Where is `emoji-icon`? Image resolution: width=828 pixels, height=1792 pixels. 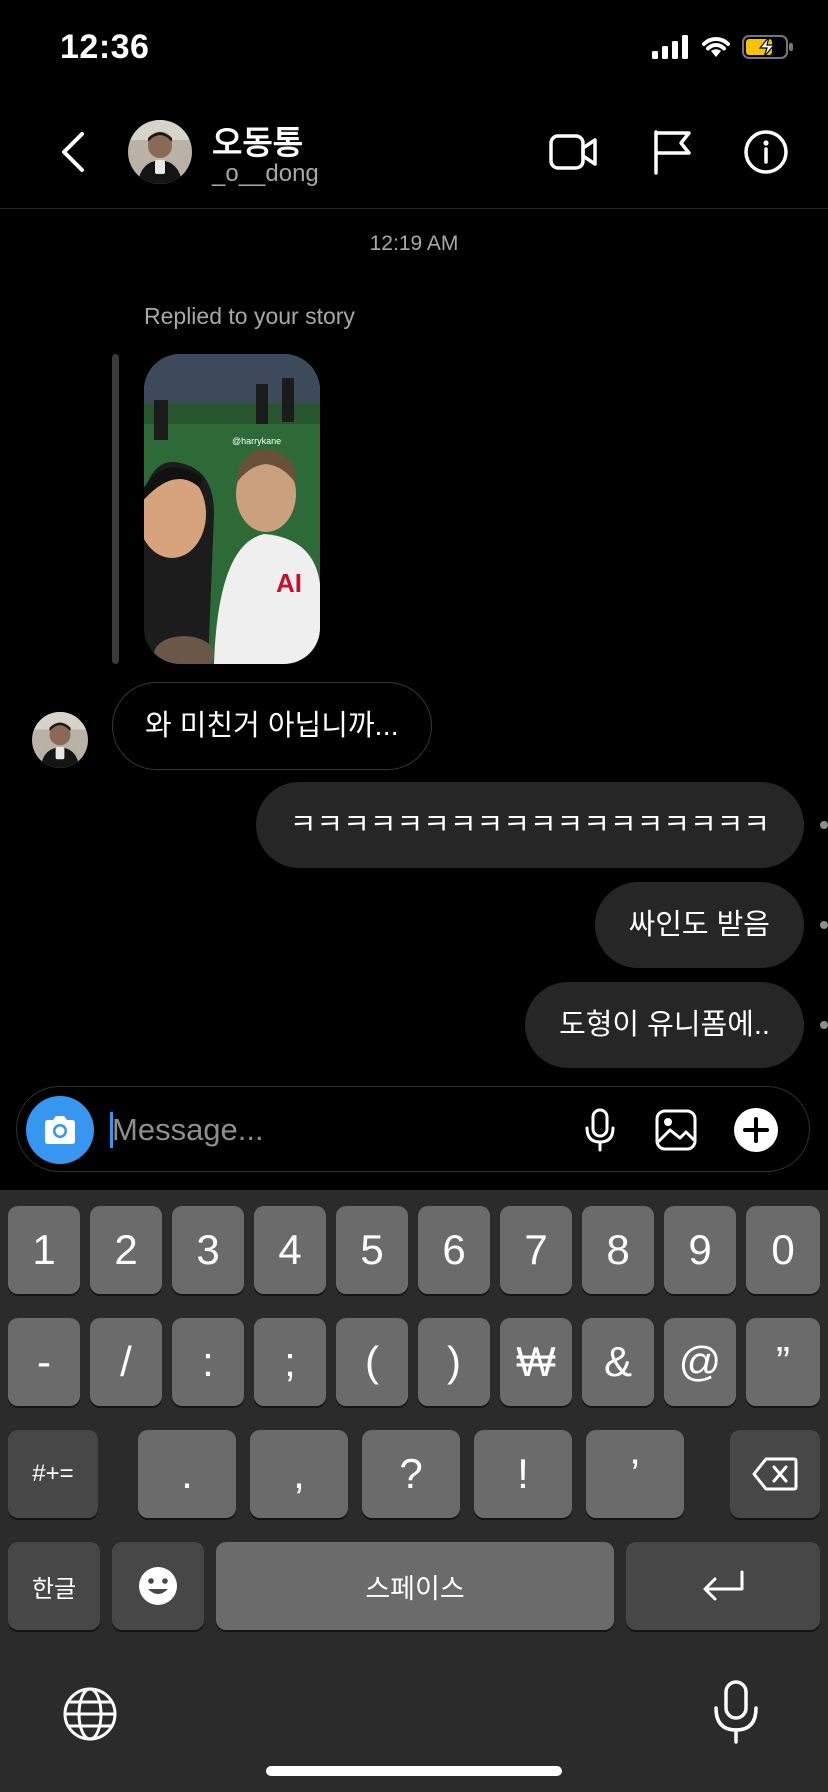
emoji-icon is located at coordinates (158, 1586).